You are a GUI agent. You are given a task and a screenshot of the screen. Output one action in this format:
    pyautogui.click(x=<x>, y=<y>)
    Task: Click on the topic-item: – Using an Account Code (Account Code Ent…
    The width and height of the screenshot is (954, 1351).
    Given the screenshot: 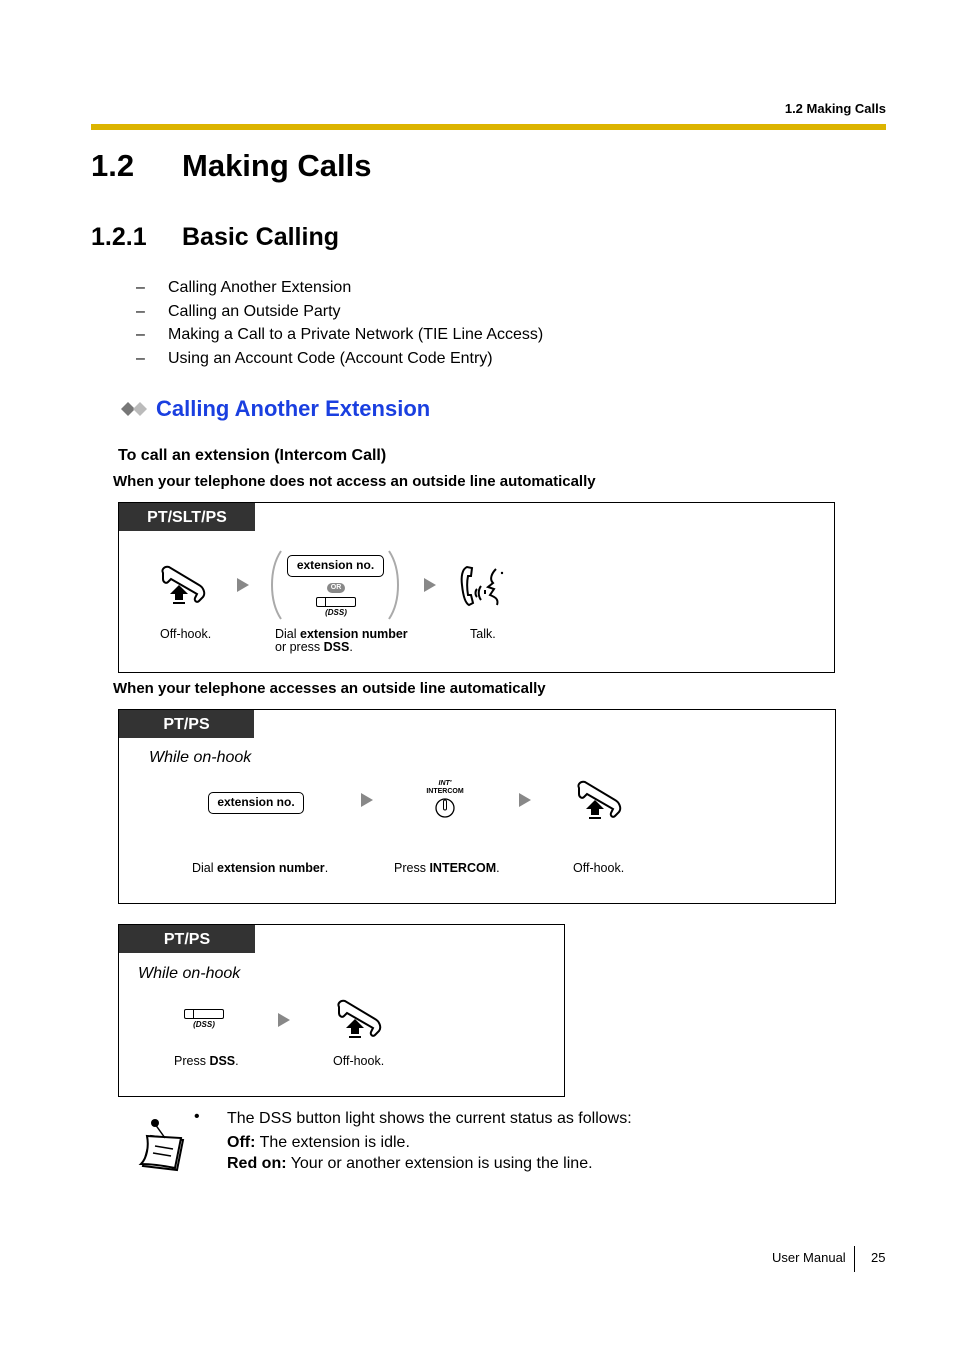 What is the action you would take?
    pyautogui.click(x=339, y=360)
    